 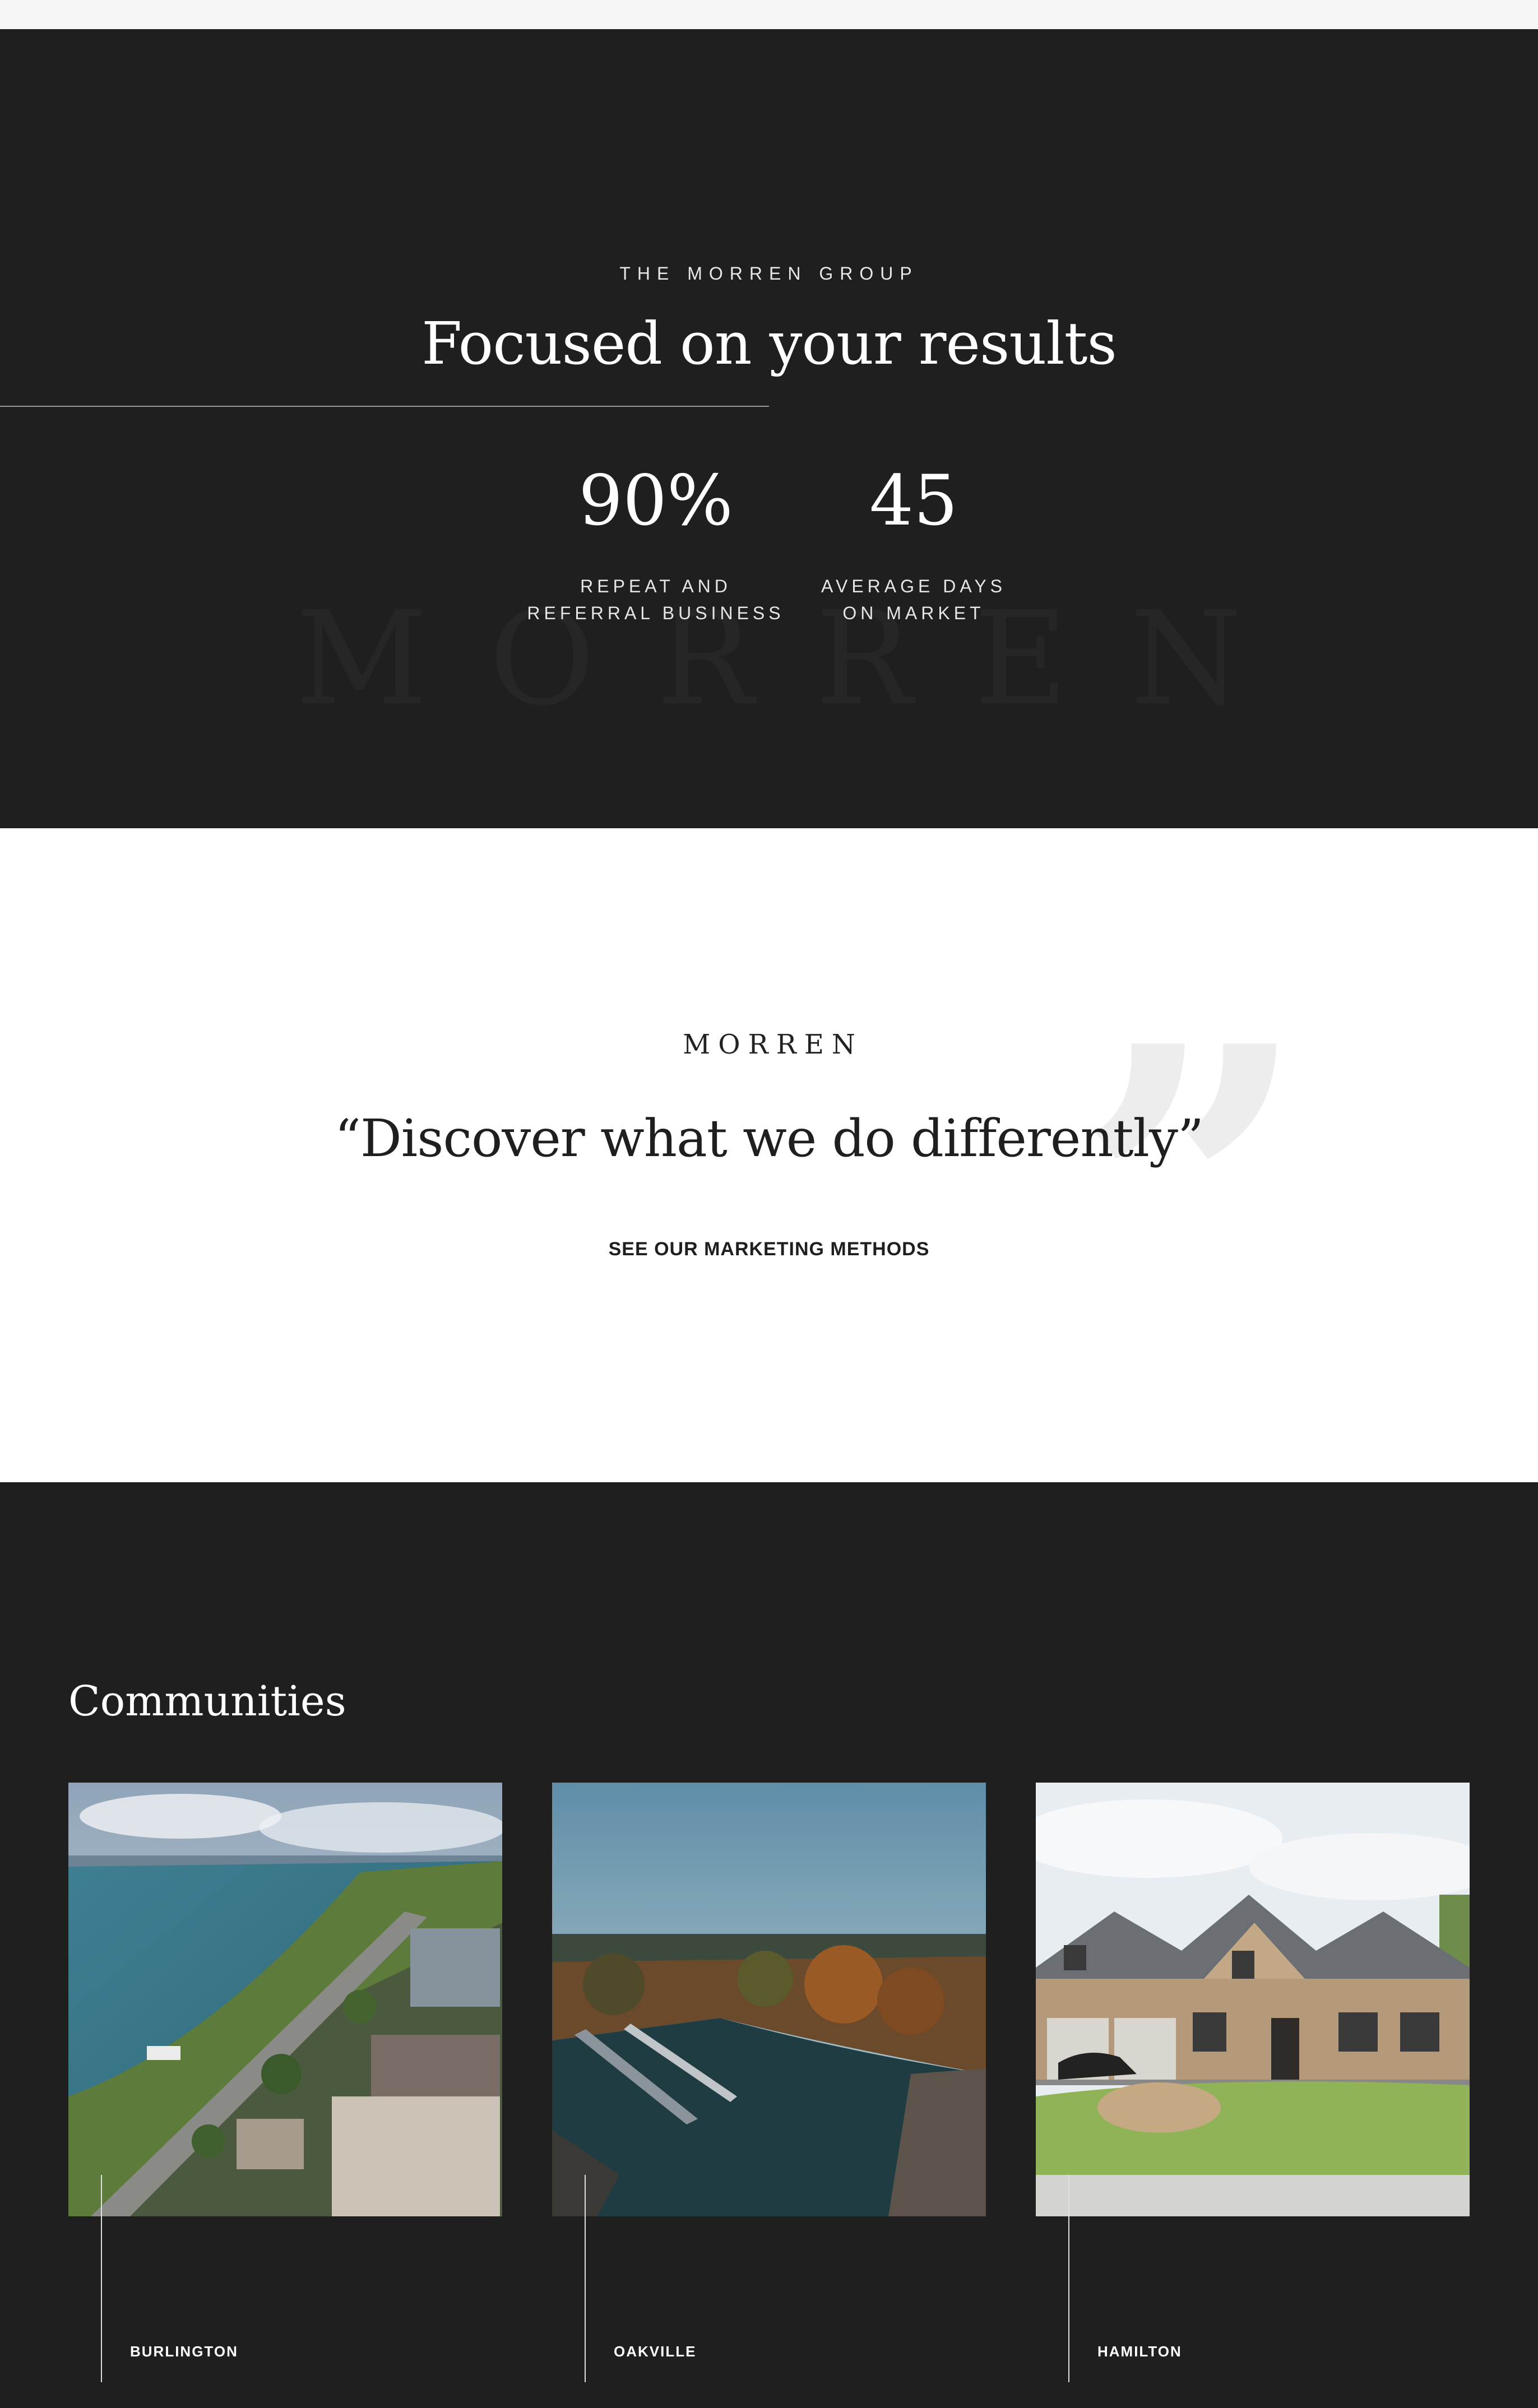 I want to click on stone-house-photo, so click(x=1253, y=1999).